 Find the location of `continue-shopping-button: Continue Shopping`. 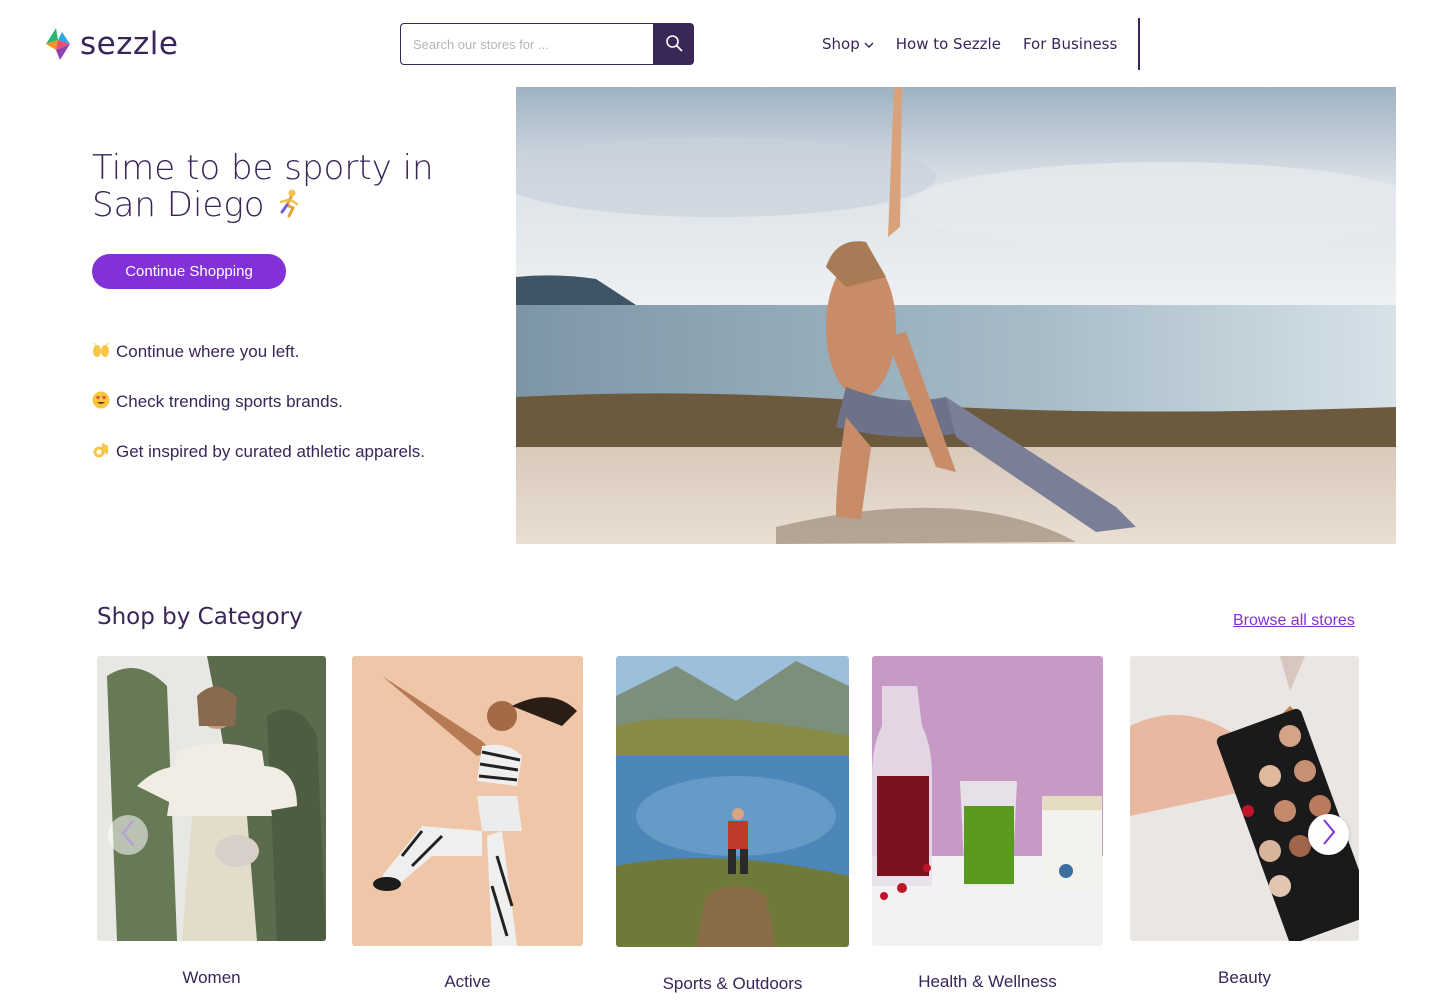

continue-shopping-button: Continue Shopping is located at coordinates (189, 271).